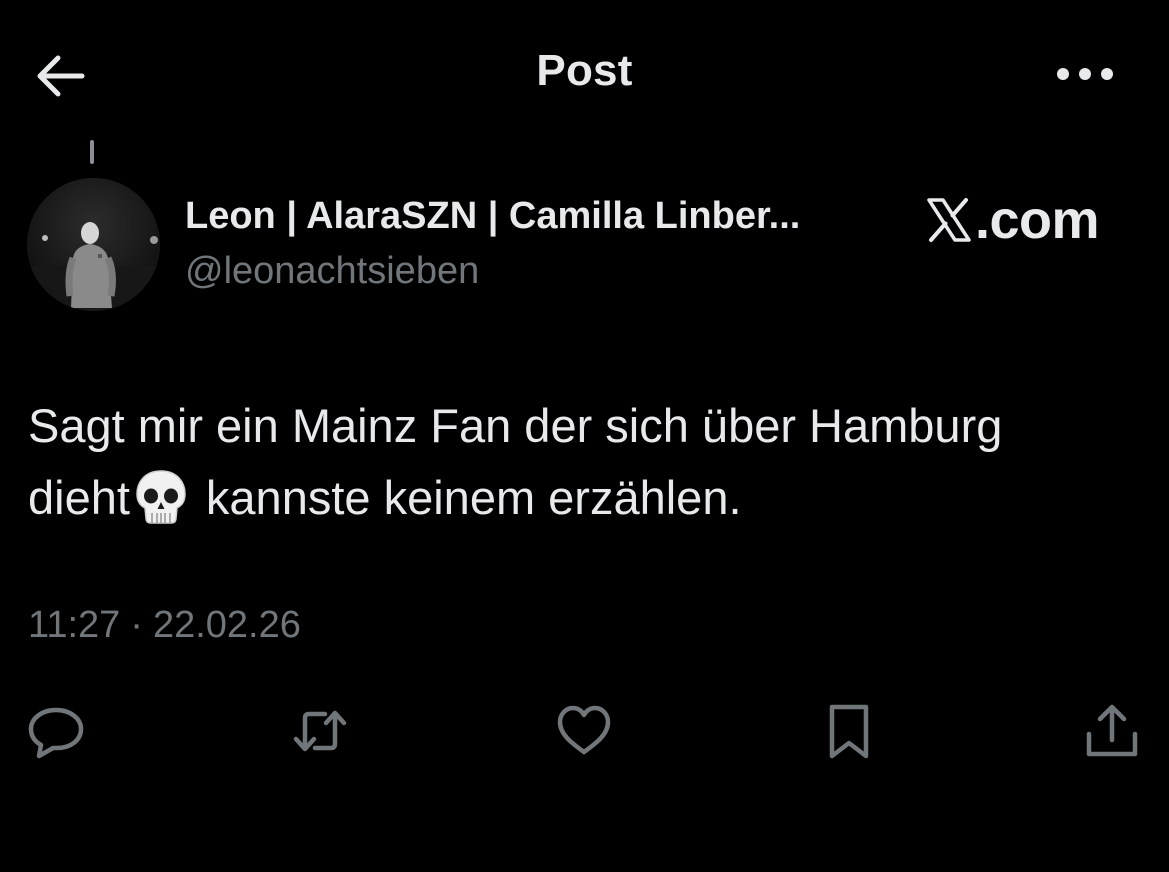 The height and width of the screenshot is (872, 1169). I want to click on like-button, so click(584, 731).